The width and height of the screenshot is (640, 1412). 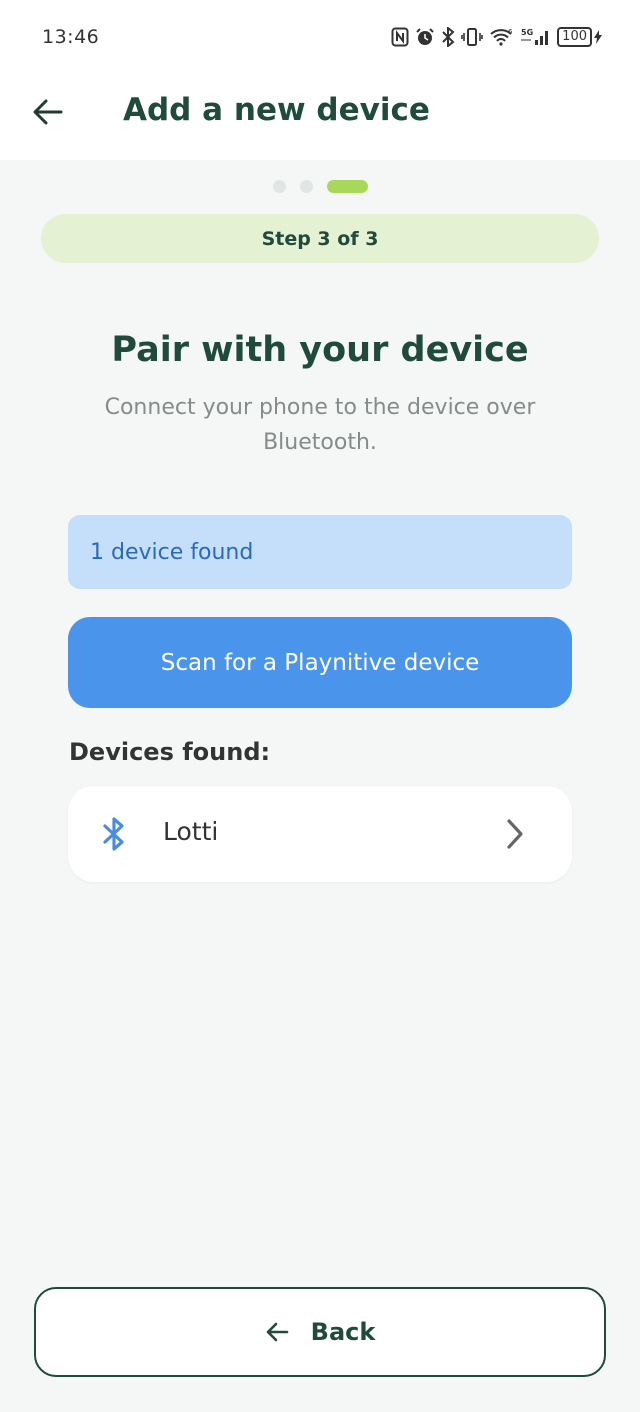 What do you see at coordinates (527, 32) in the screenshot?
I see `svg-text: 5G` at bounding box center [527, 32].